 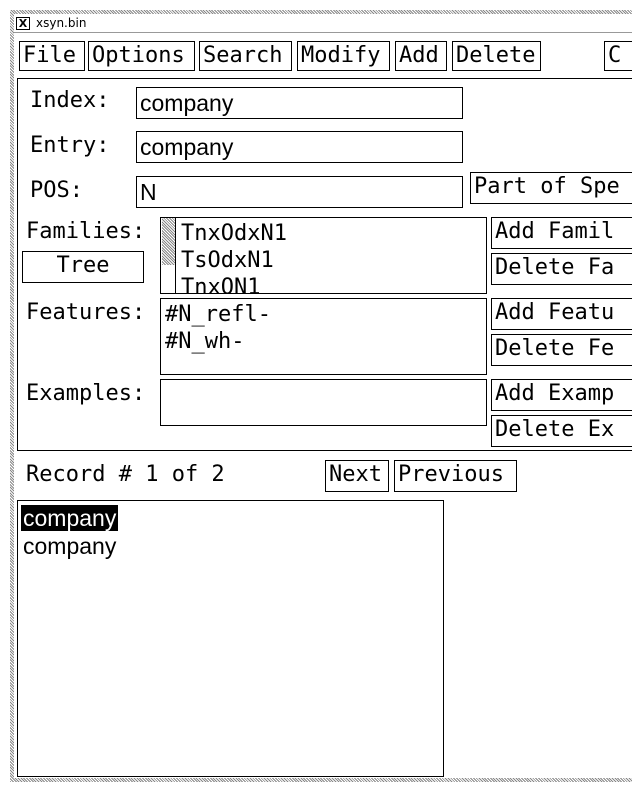 I want to click on menu-file: File, so click(x=52, y=56).